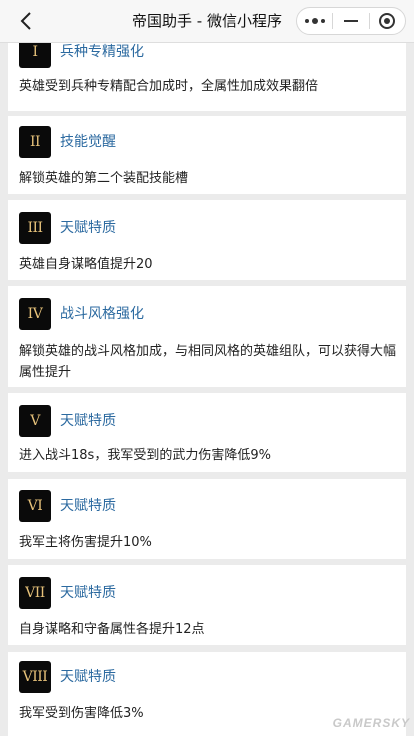 The height and width of the screenshot is (736, 414). What do you see at coordinates (35, 677) in the screenshot?
I see `roman-numeral-badge: VIII` at bounding box center [35, 677].